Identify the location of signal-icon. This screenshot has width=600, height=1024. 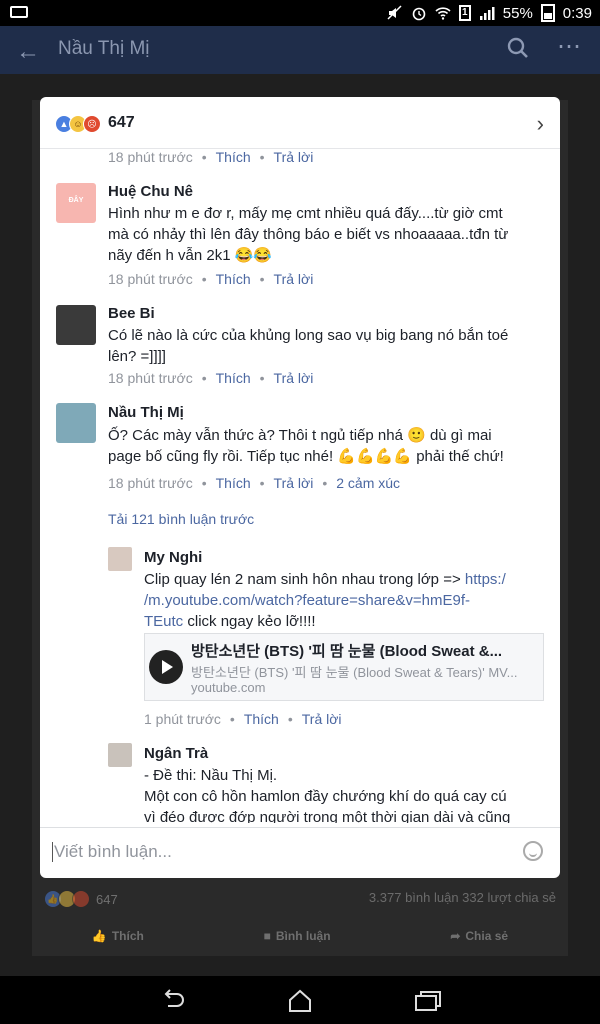
(487, 13).